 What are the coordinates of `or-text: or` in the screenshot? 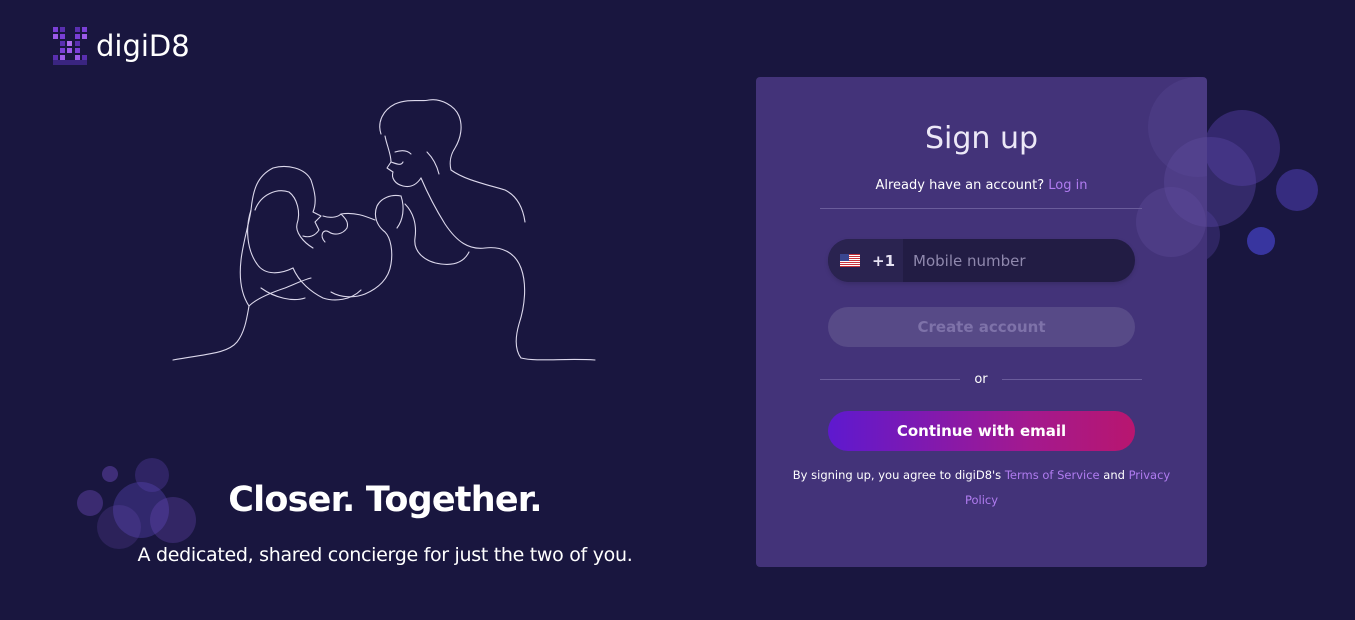 It's located at (981, 379).